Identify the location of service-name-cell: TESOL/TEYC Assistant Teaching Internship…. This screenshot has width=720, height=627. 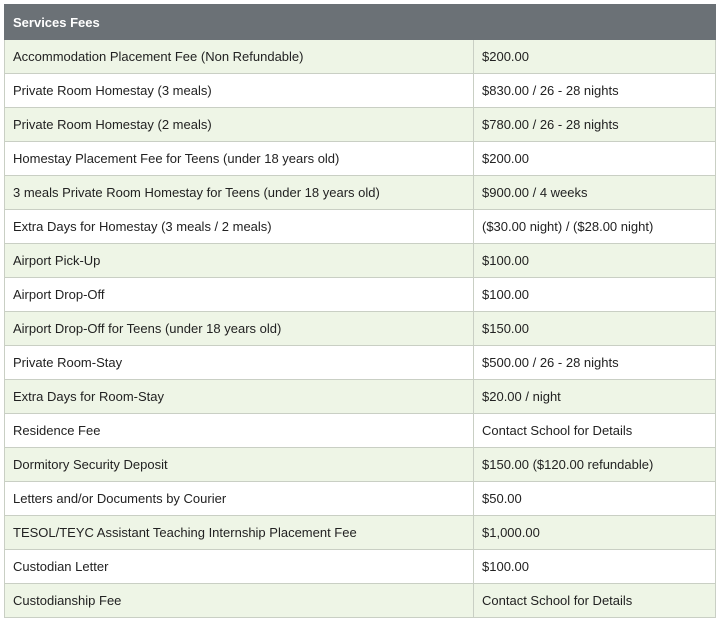
(239, 532).